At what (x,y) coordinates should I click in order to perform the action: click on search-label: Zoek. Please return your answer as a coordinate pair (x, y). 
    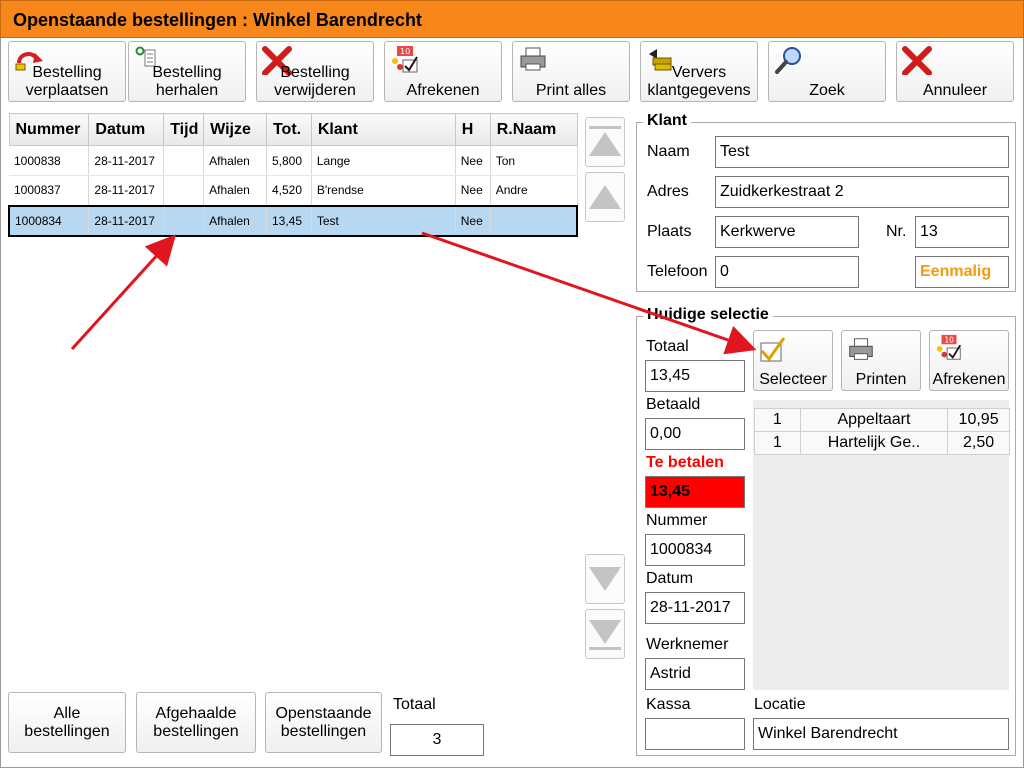
    Looking at the image, I should click on (827, 90).